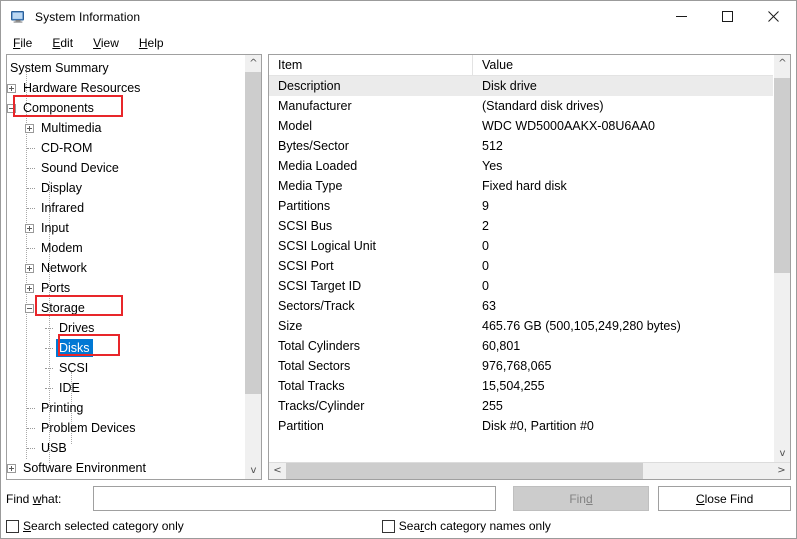 This screenshot has height=539, width=797. What do you see at coordinates (125, 148) in the screenshot?
I see `tree-item-cd-rom: CD-ROM` at bounding box center [125, 148].